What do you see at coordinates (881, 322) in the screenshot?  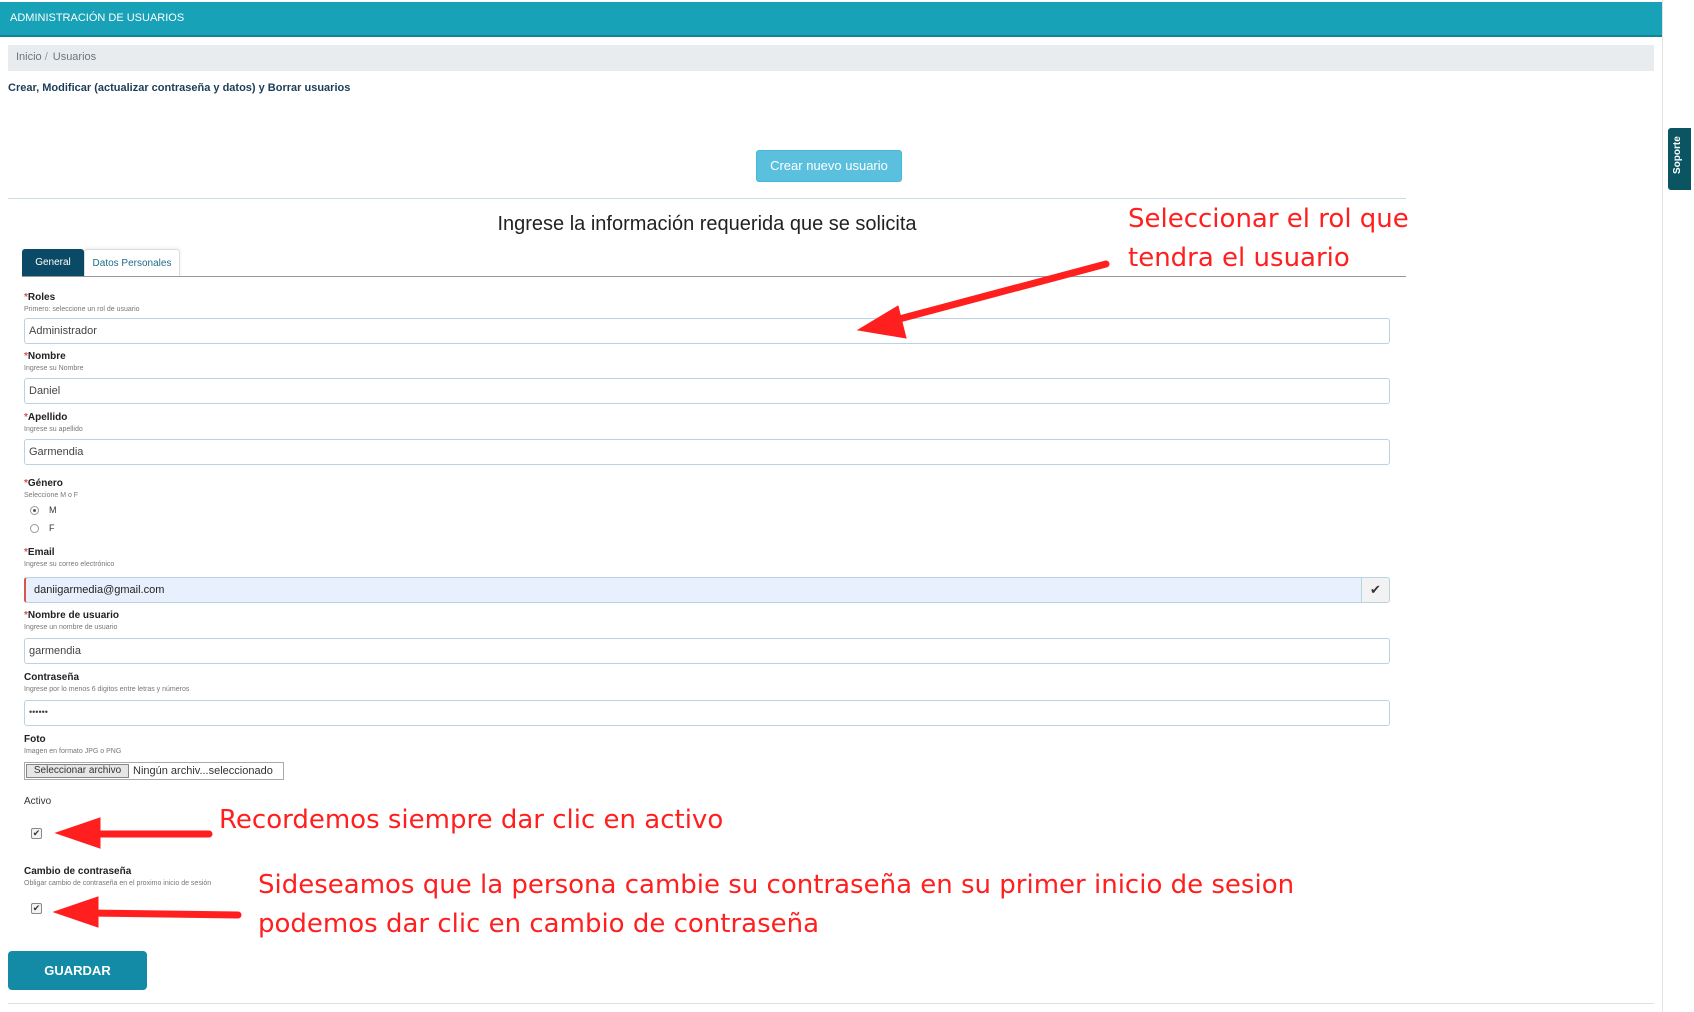 I see `arrow-rol-head` at bounding box center [881, 322].